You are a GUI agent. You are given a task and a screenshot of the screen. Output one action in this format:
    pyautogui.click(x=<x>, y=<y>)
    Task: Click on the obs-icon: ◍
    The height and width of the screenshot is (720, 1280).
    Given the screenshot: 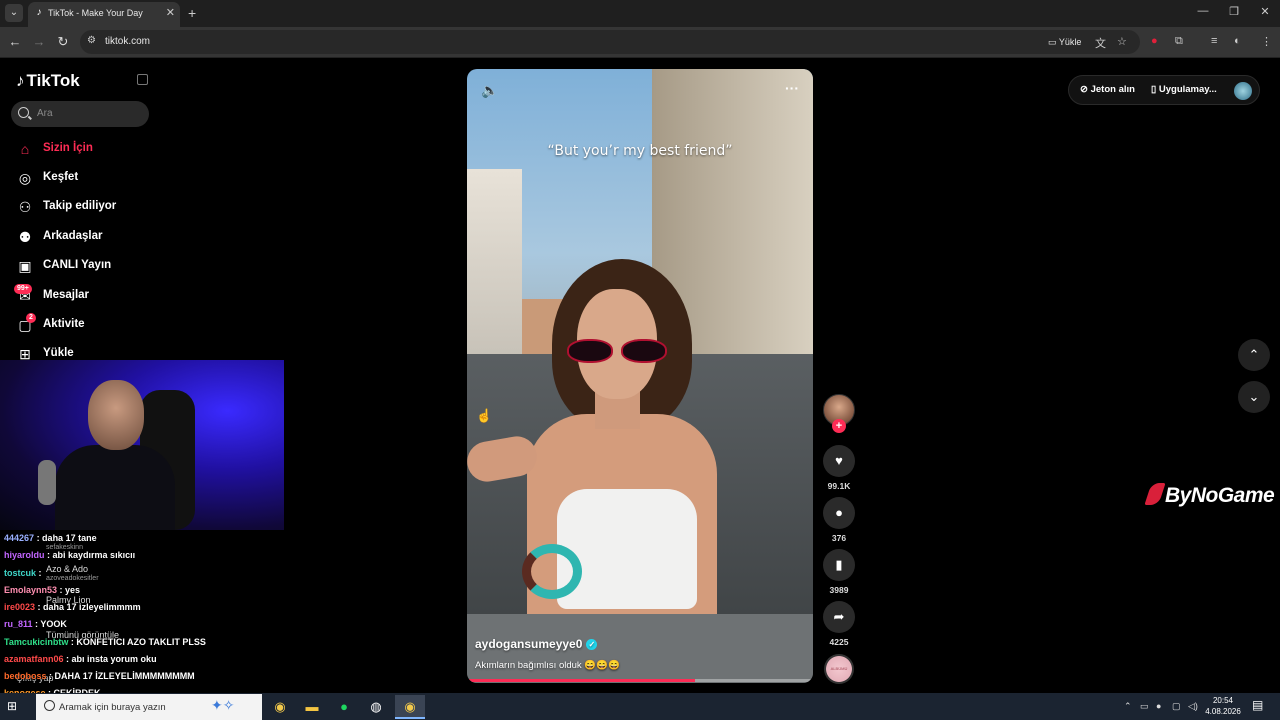 What is the action you would take?
    pyautogui.click(x=376, y=706)
    